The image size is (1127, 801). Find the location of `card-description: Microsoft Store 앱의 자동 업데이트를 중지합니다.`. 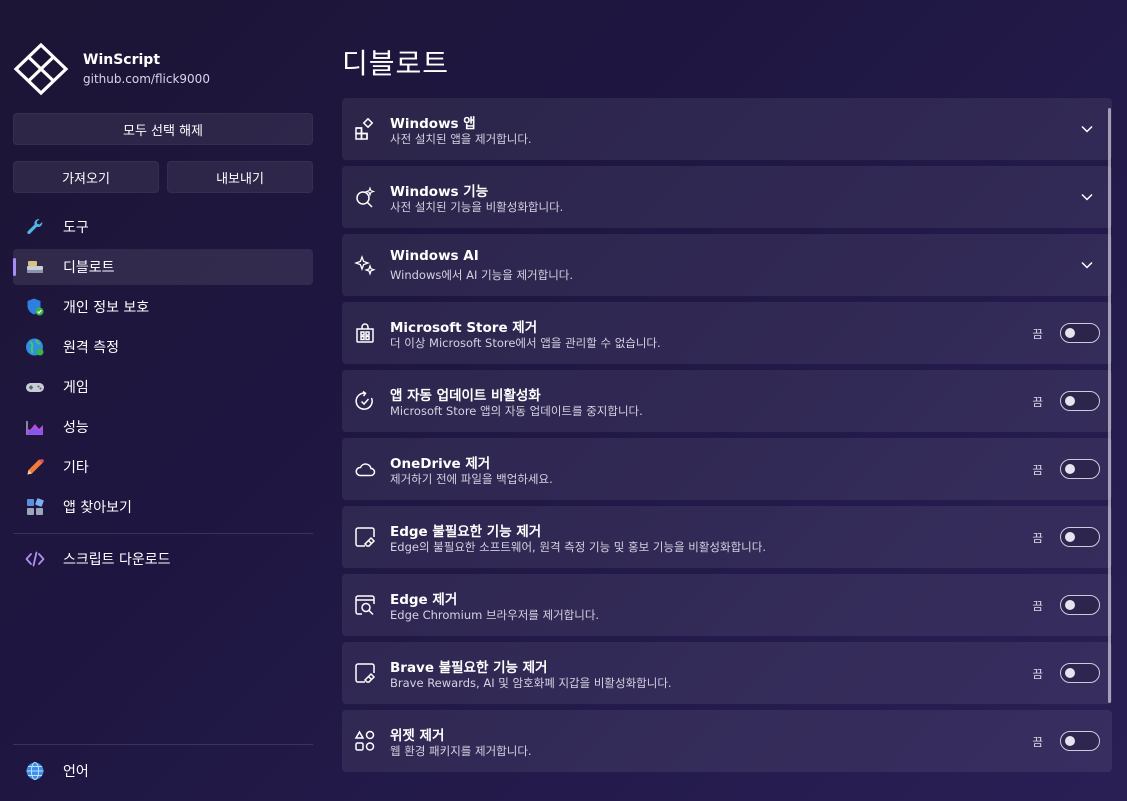

card-description: Microsoft Store 앱의 자동 업데이트를 중지합니다. is located at coordinates (516, 411).